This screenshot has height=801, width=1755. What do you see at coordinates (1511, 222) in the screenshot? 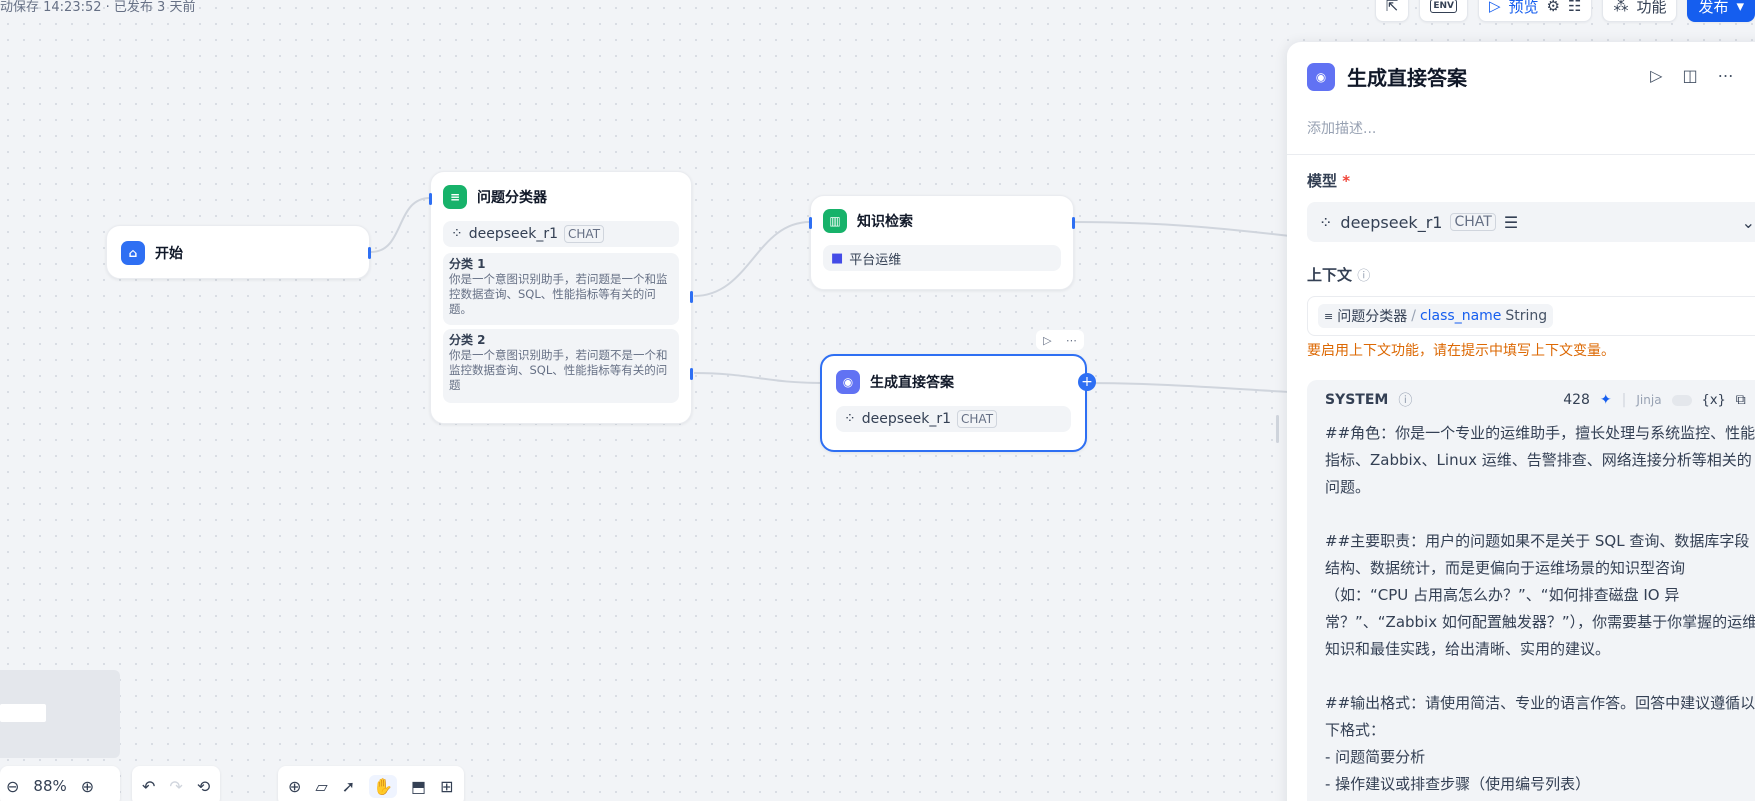
I see `settings-sliders-icon: ☰` at bounding box center [1511, 222].